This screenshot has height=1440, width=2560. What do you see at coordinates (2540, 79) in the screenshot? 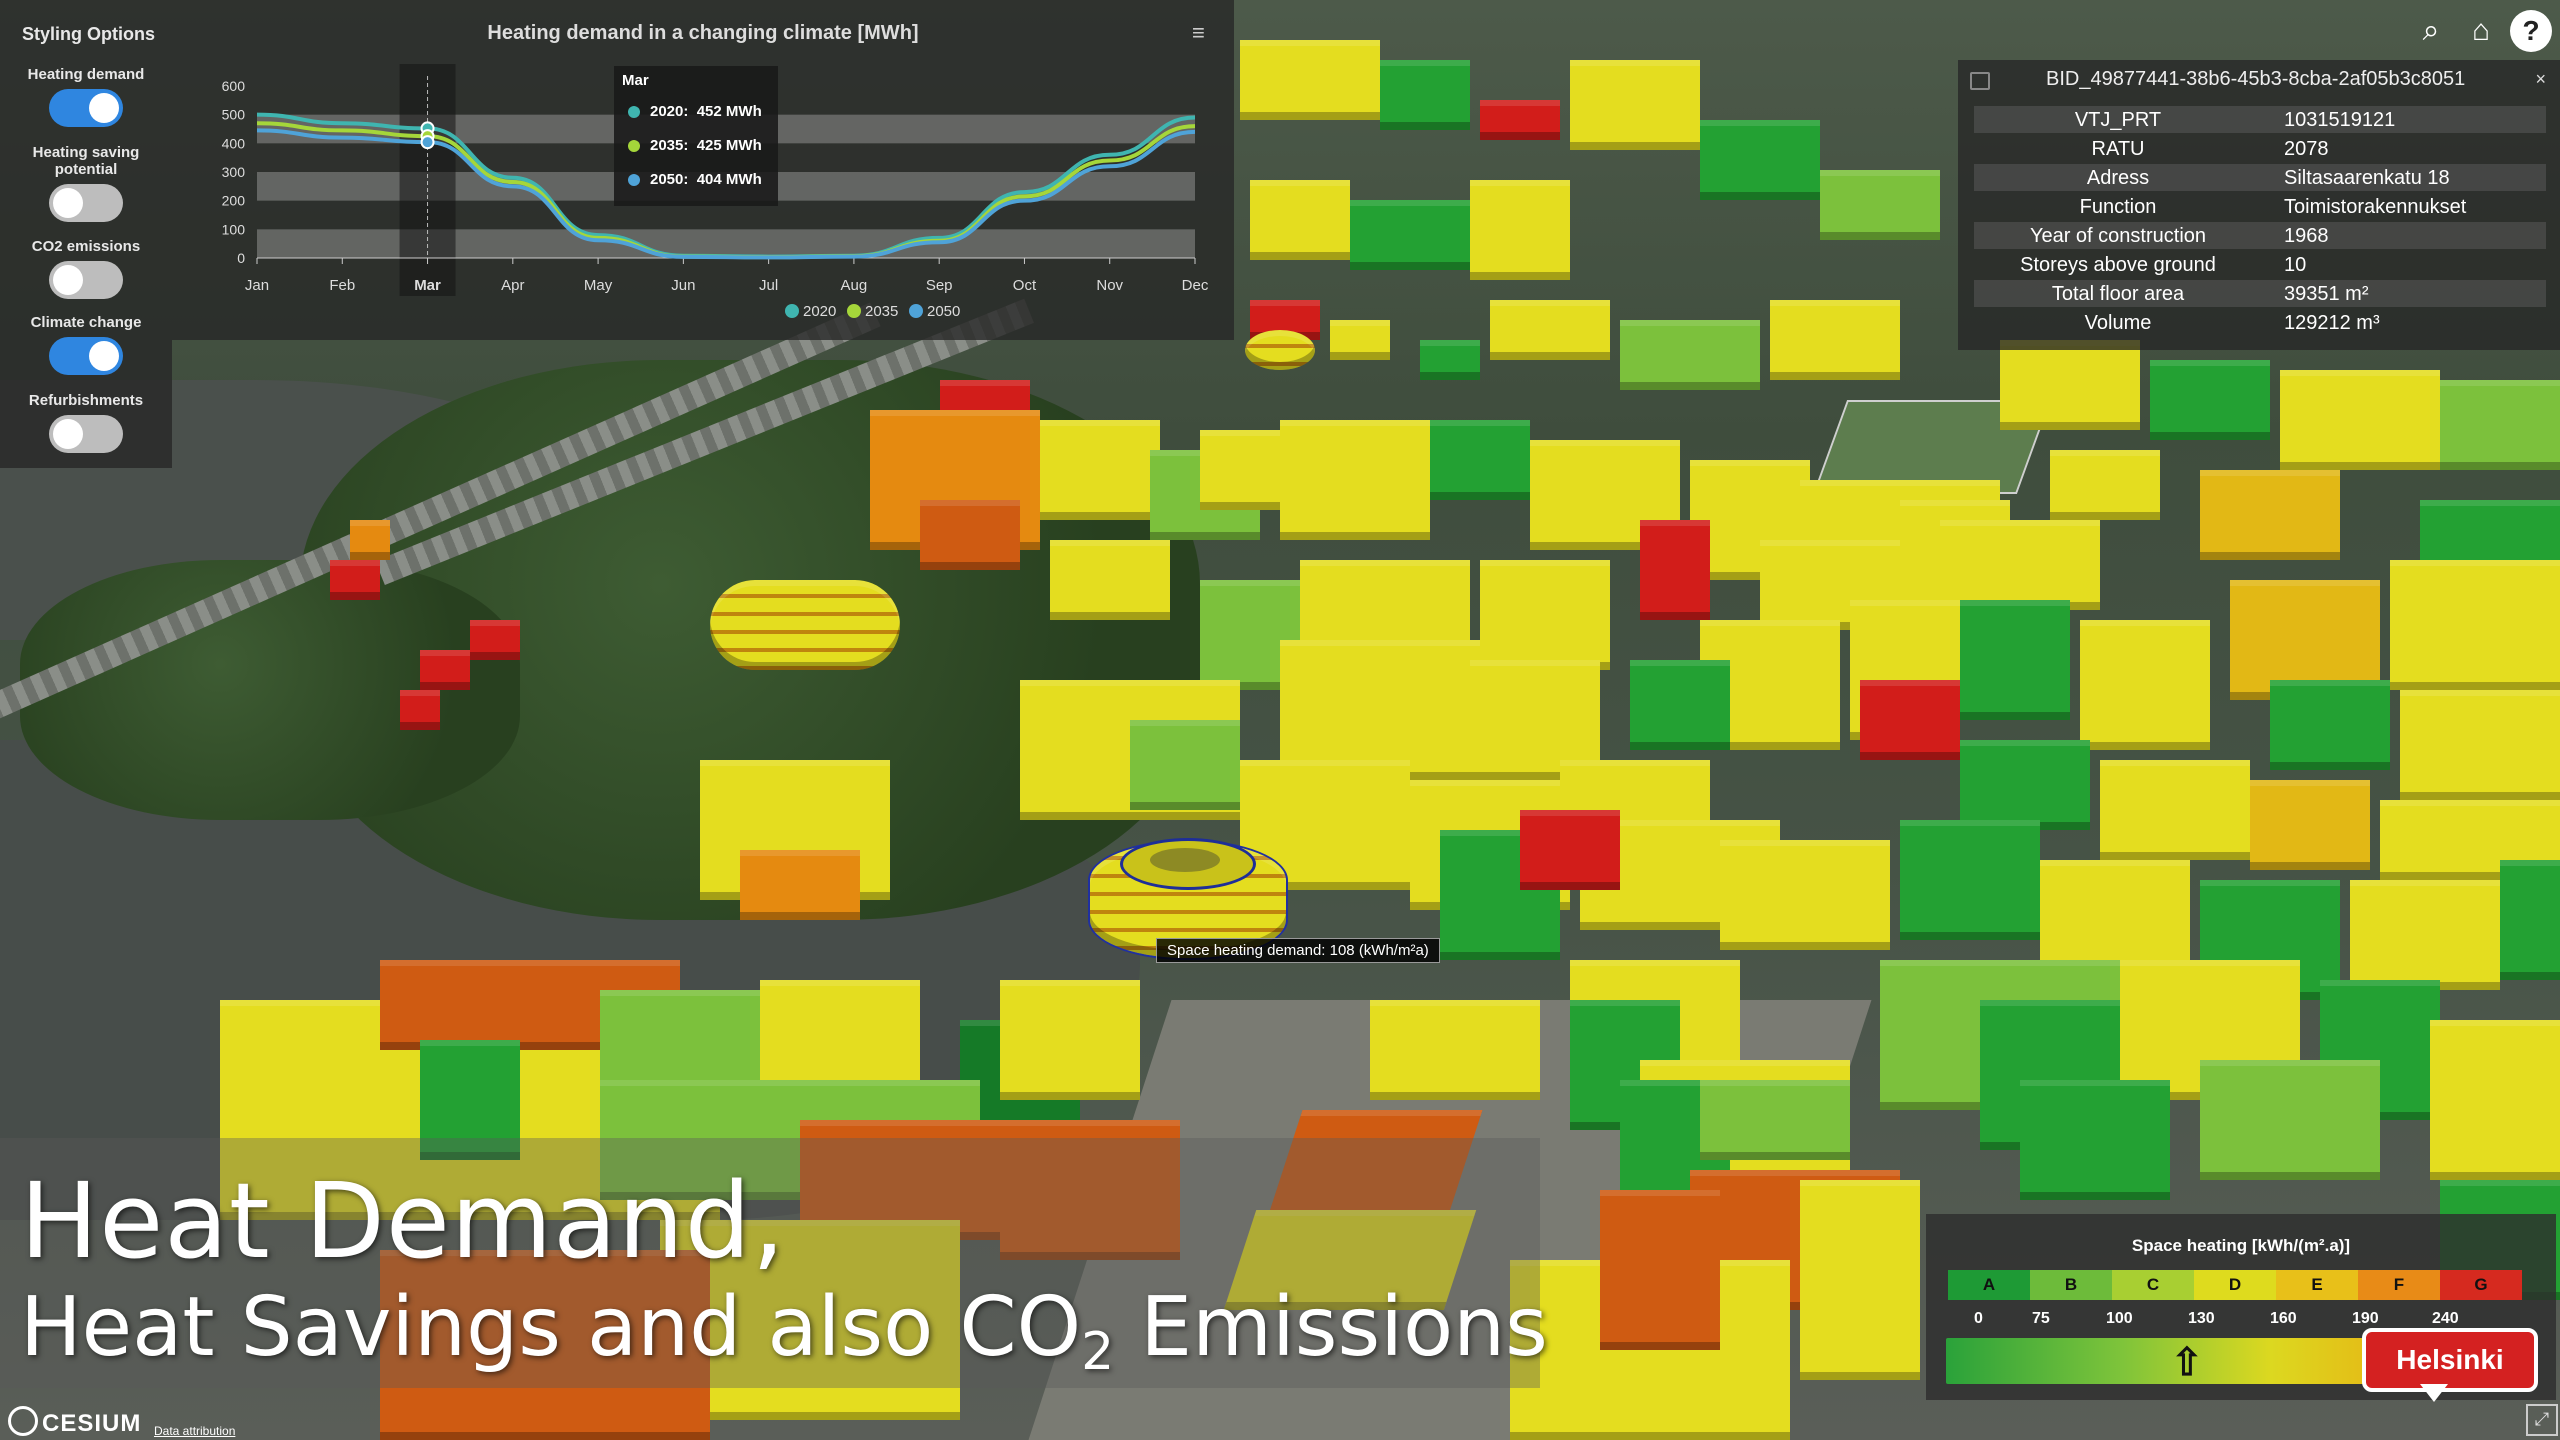
I see `close-icon: ×` at bounding box center [2540, 79].